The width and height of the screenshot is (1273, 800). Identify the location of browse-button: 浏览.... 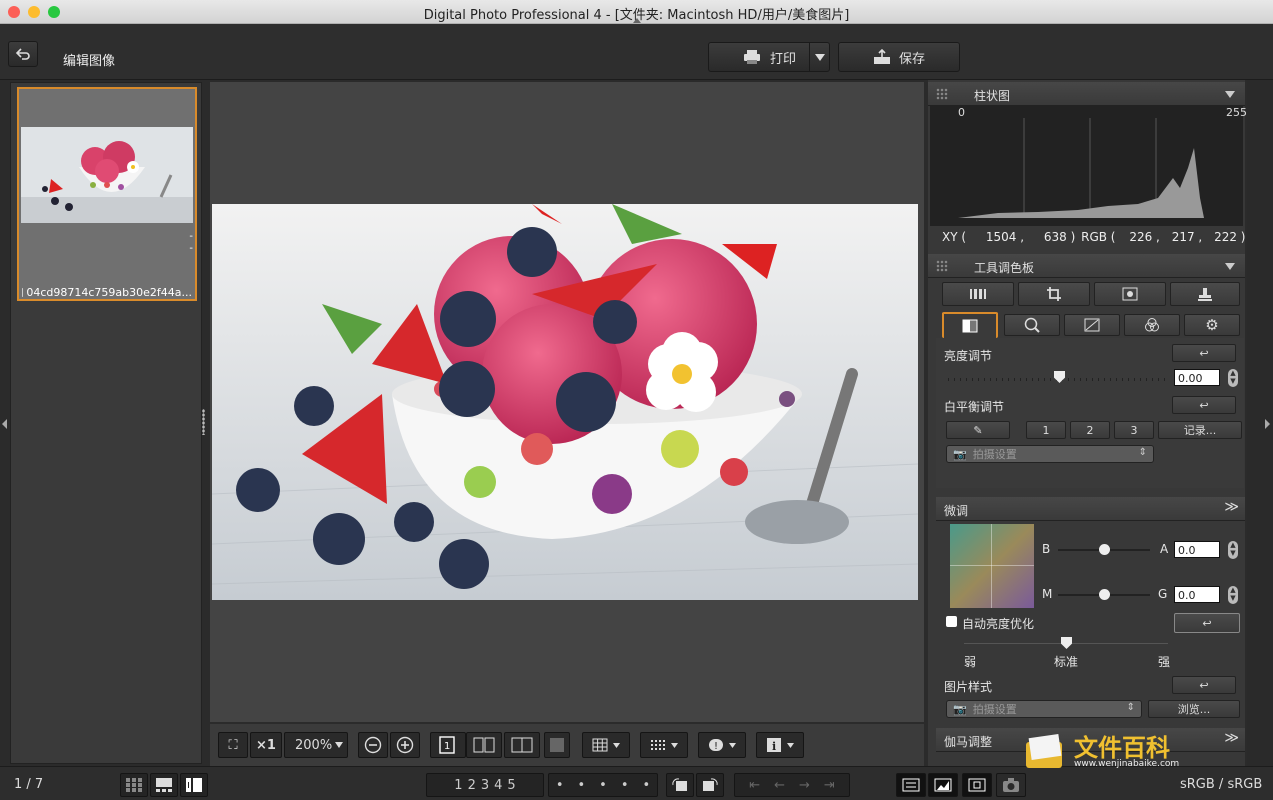
(1194, 709).